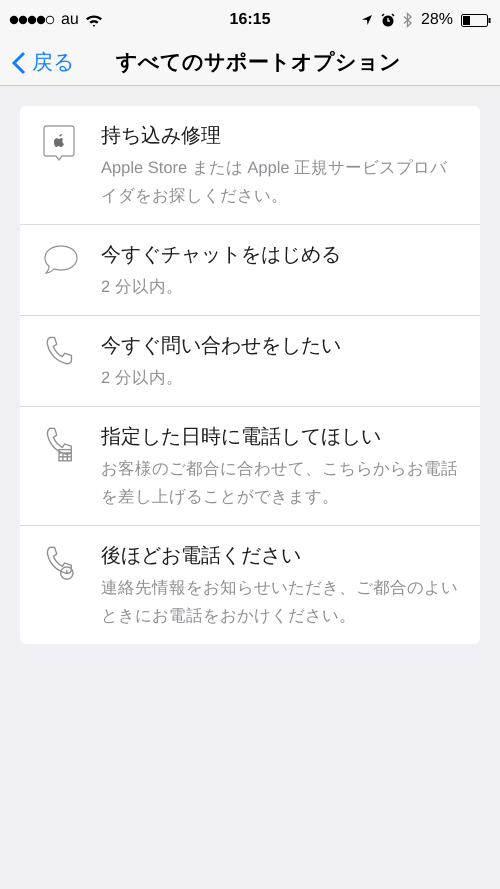 The height and width of the screenshot is (889, 500). What do you see at coordinates (250, 20) in the screenshot?
I see `clock-time: 16:15` at bounding box center [250, 20].